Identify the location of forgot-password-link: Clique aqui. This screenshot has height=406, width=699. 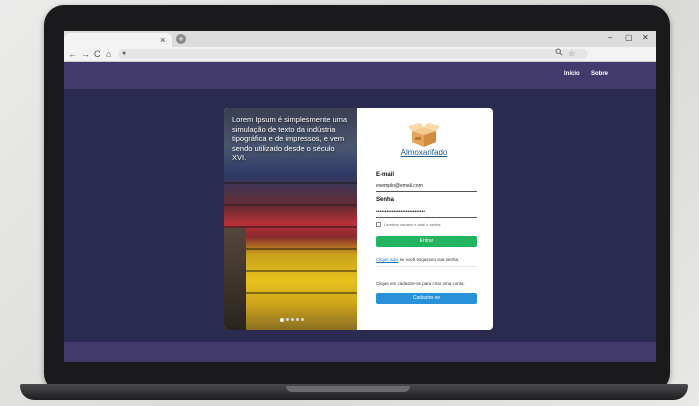
(387, 259).